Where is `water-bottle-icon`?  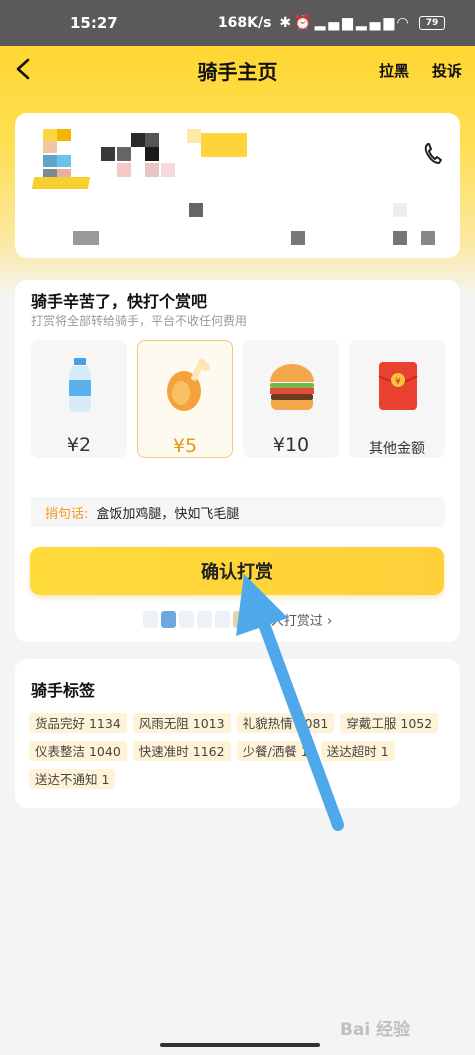
water-bottle-icon is located at coordinates (80, 385).